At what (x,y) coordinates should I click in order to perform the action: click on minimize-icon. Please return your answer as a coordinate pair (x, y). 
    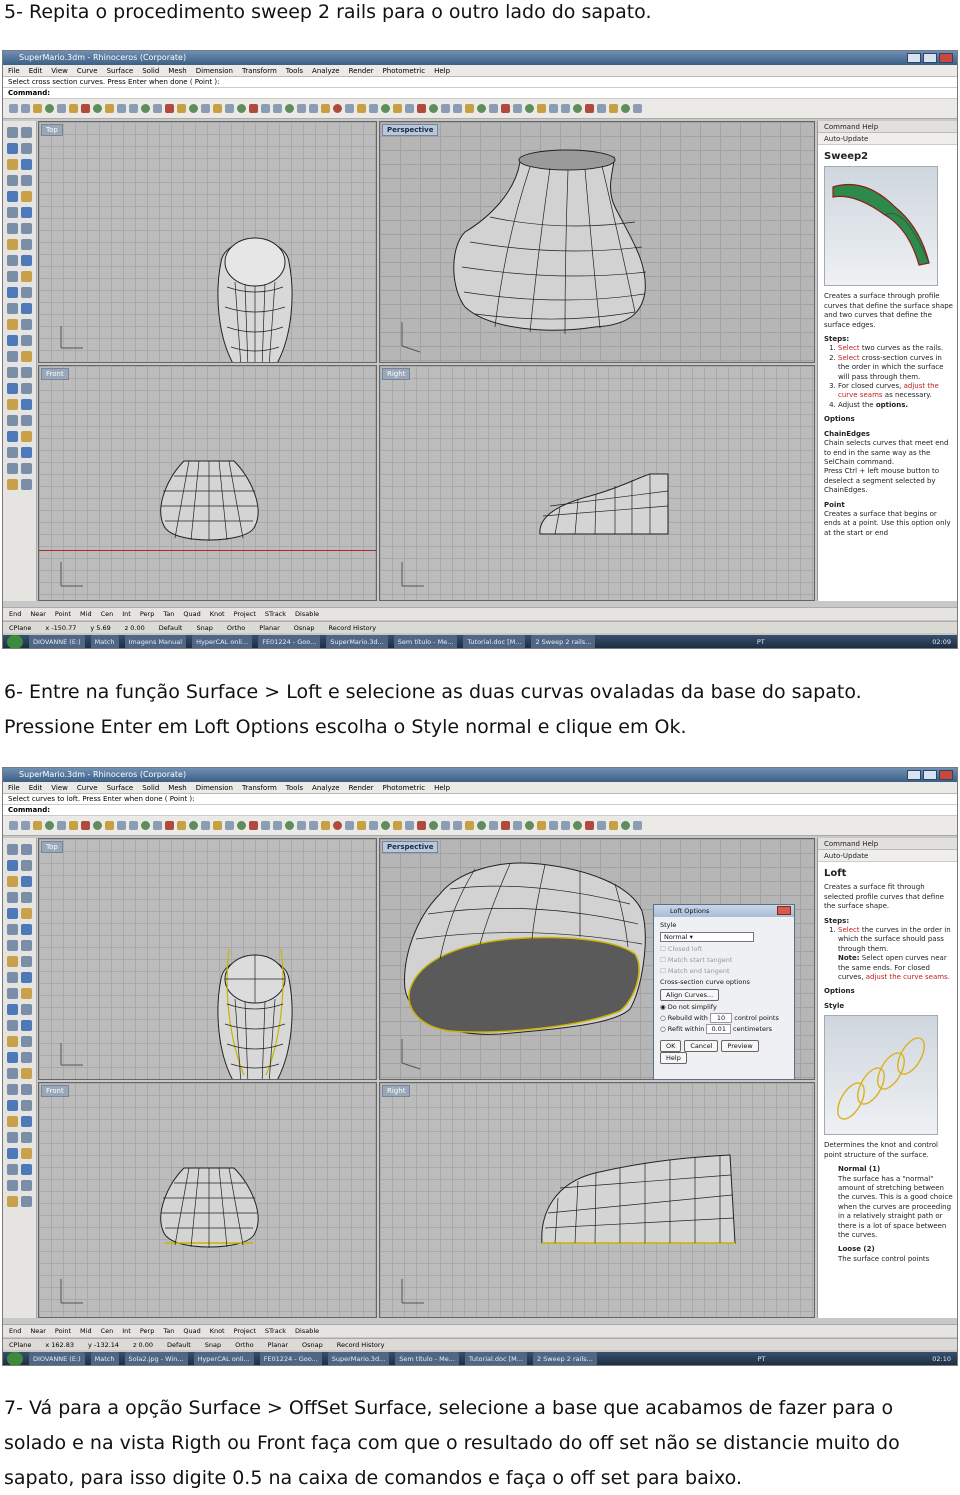
    Looking at the image, I should click on (914, 58).